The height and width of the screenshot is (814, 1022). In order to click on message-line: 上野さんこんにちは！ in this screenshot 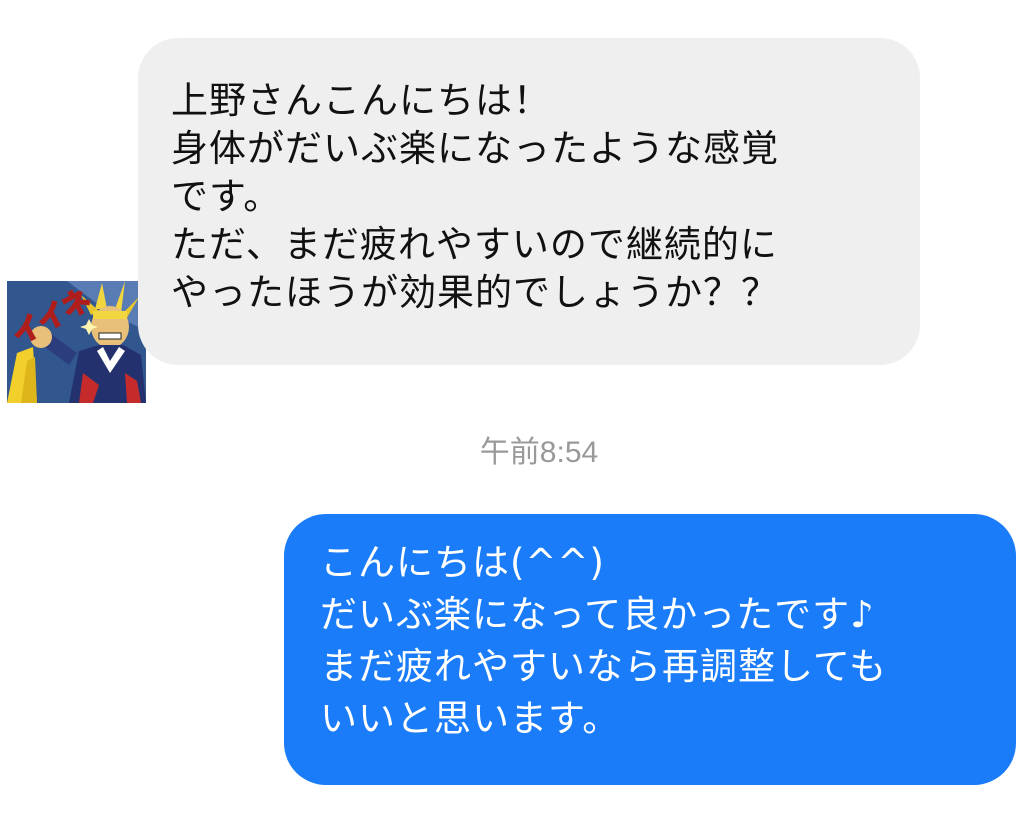, I will do `click(361, 100)`.